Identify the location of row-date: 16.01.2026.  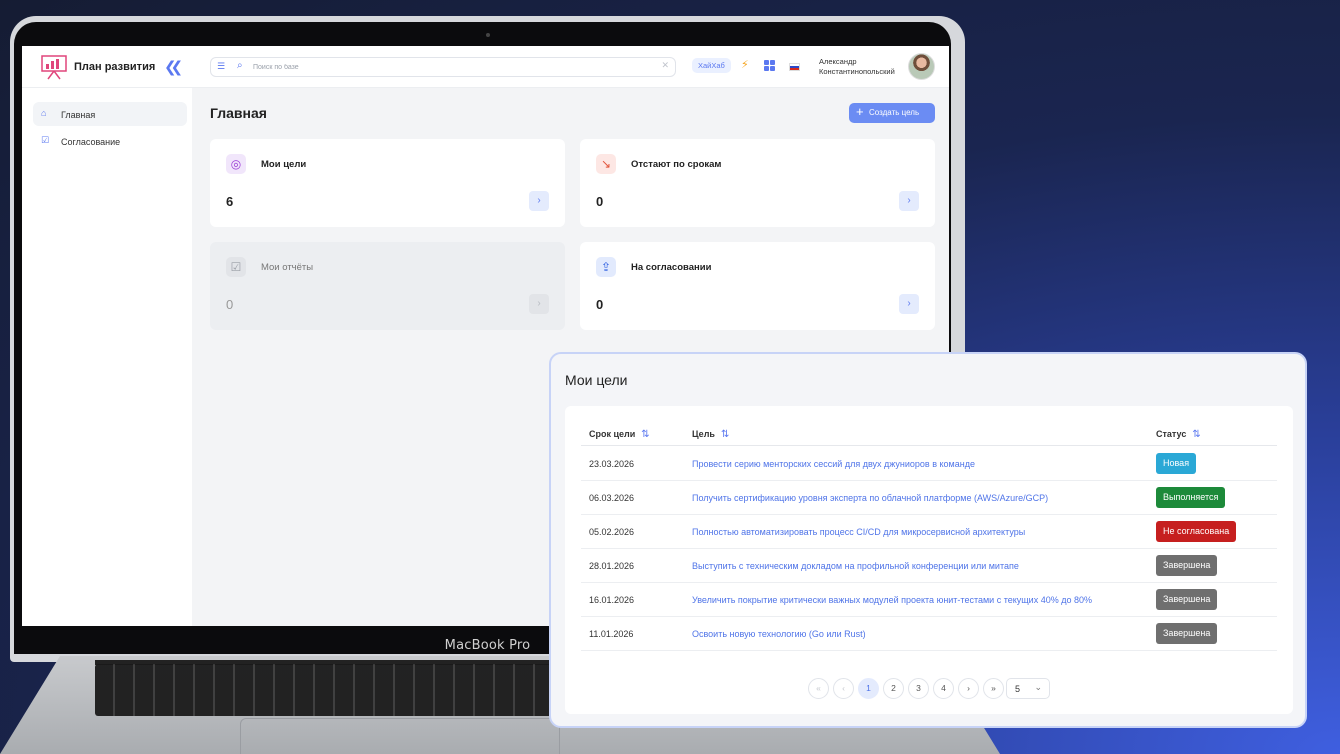
(612, 600).